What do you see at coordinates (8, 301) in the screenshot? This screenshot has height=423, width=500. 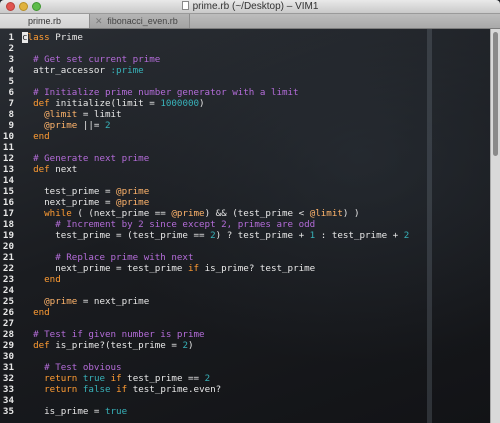 I see `line-number: 25` at bounding box center [8, 301].